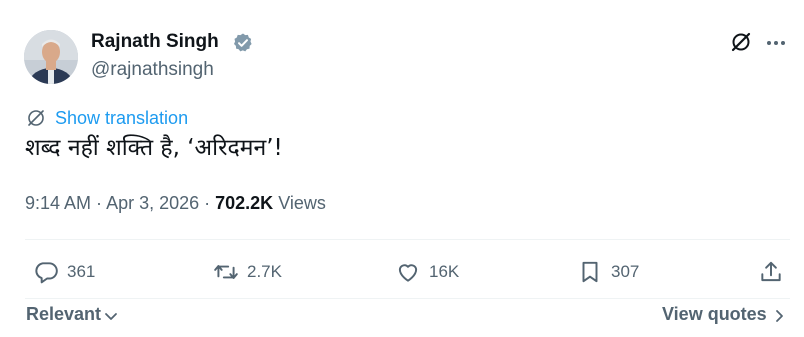 The image size is (804, 337). I want to click on show-translation-button: Show translation, so click(107, 118).